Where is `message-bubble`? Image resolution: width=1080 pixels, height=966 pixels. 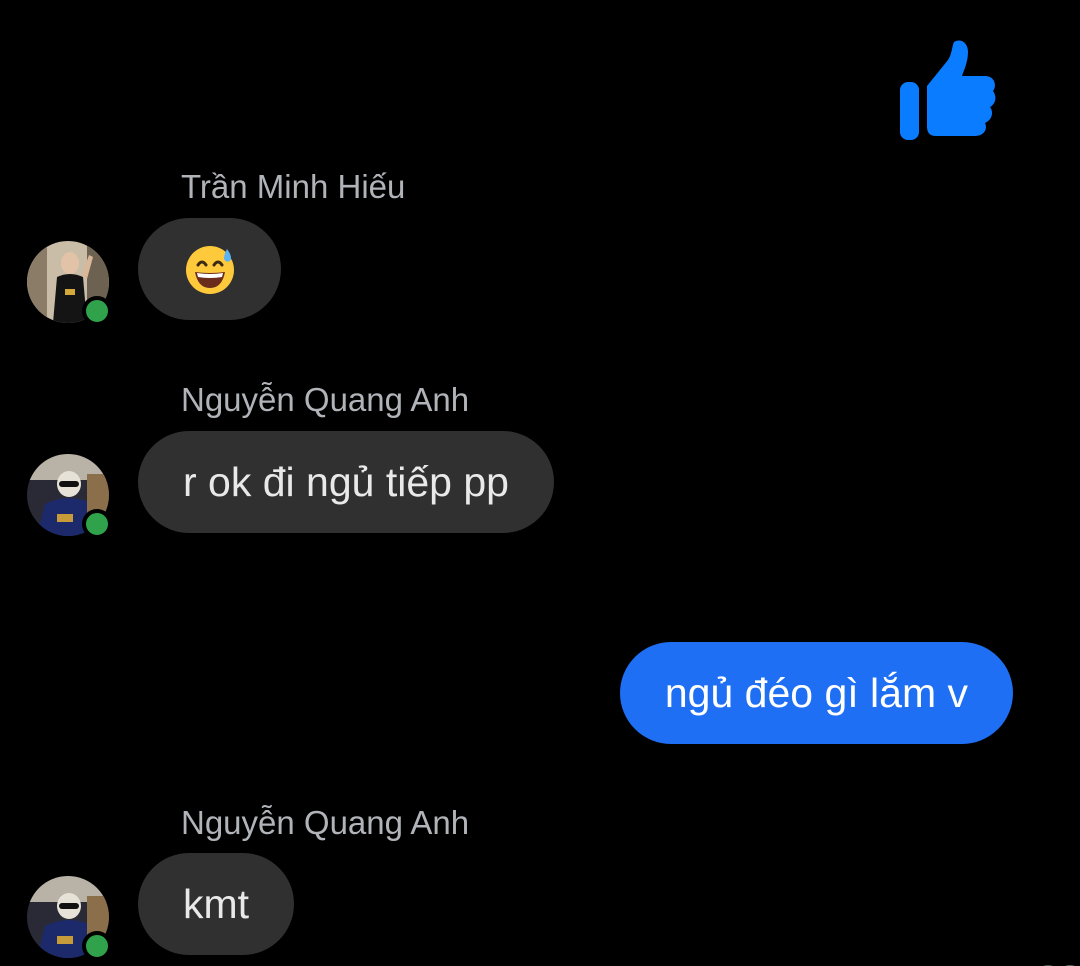 message-bubble is located at coordinates (209, 269).